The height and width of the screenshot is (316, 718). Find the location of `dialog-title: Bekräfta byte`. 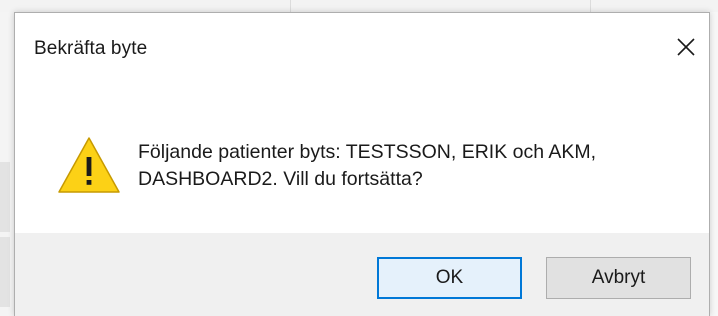

dialog-title: Bekräfta byte is located at coordinates (91, 48).